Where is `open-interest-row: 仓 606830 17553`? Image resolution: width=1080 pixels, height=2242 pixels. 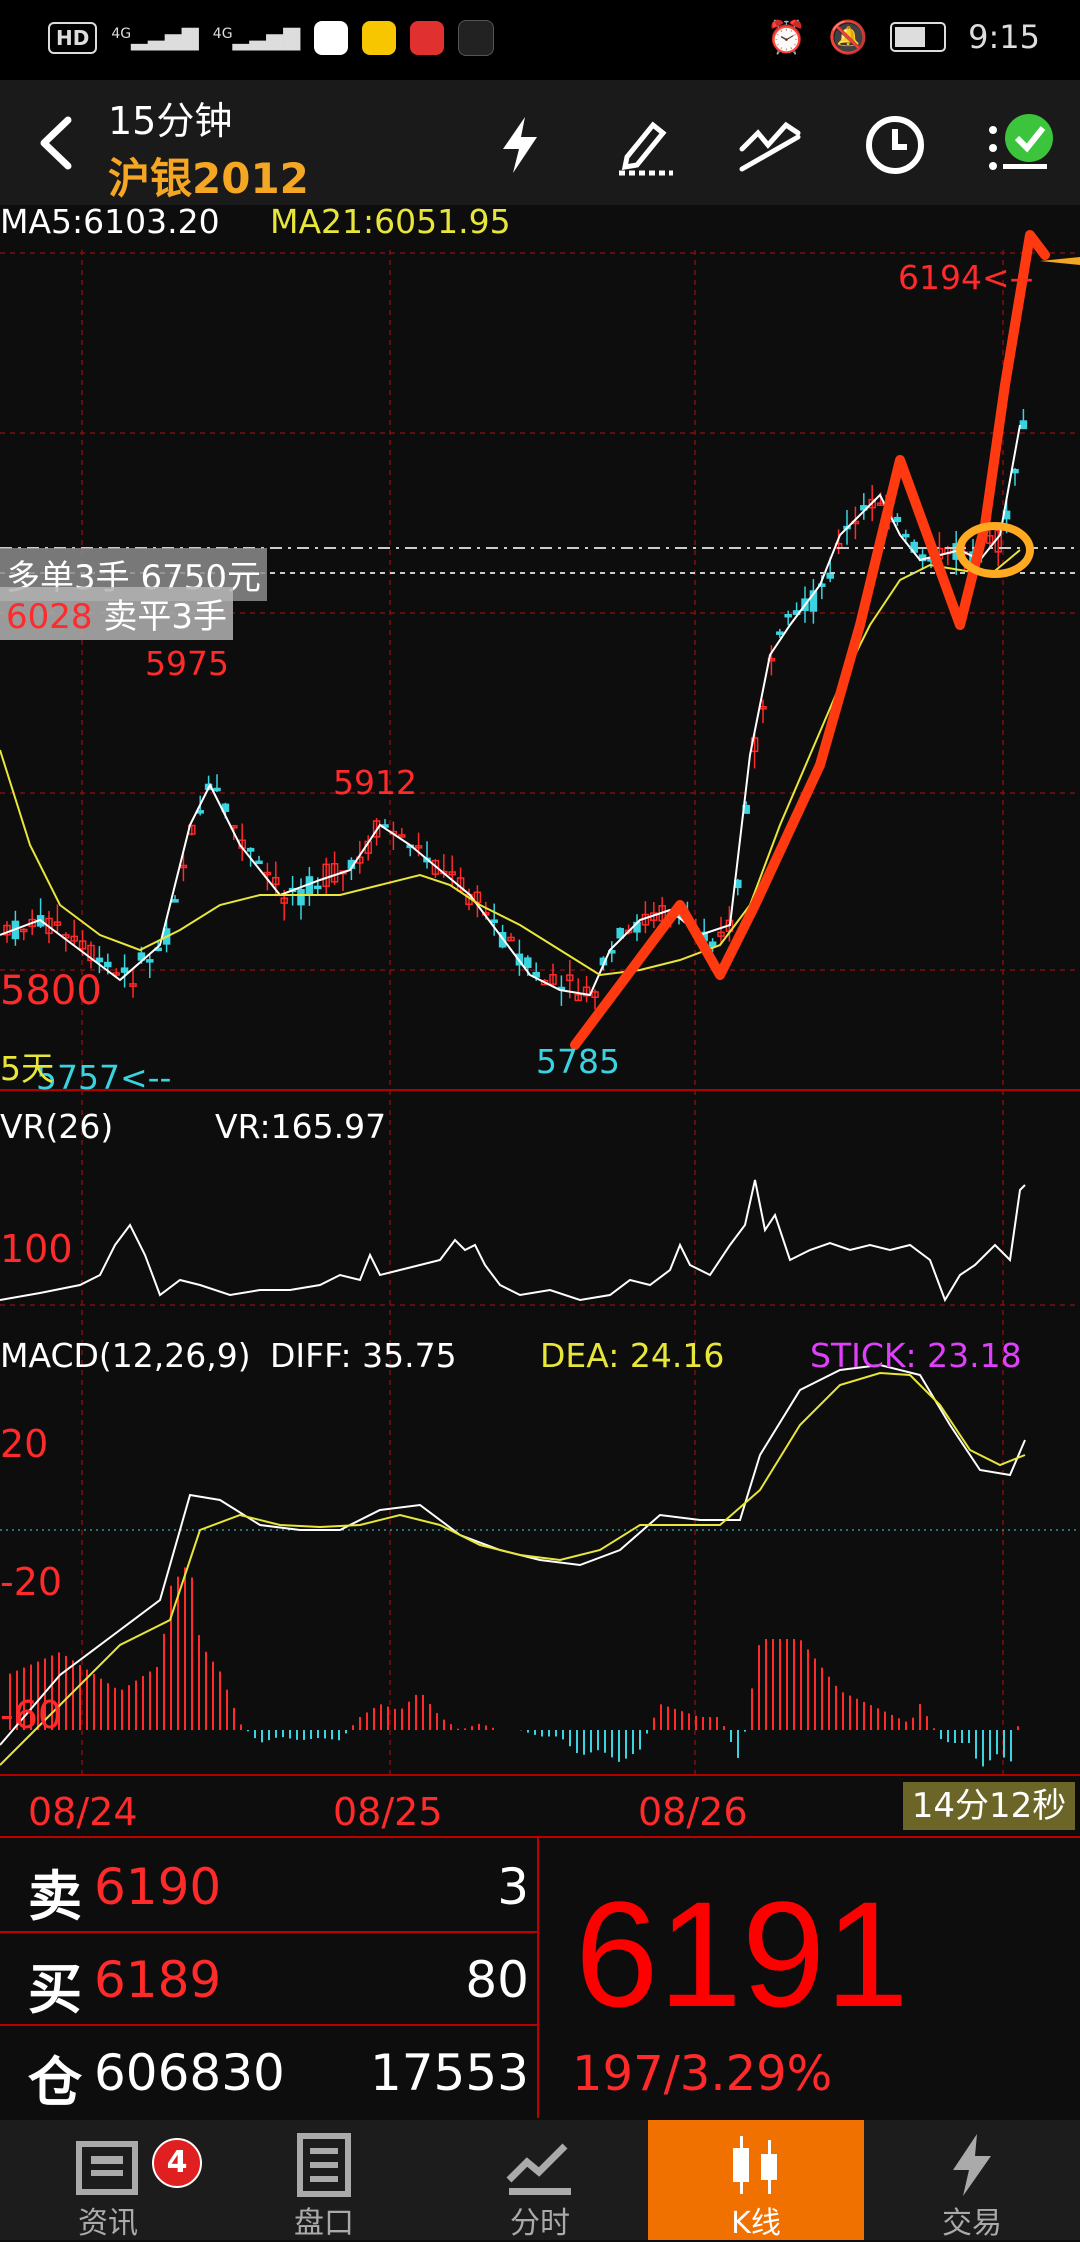
open-interest-row: 仓 606830 17553 is located at coordinates (268, 2070).